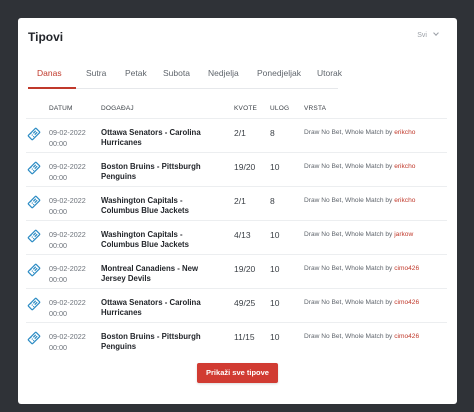 The height and width of the screenshot is (412, 474). I want to click on tab-ponedjeljak: Ponedjeljak, so click(279, 73).